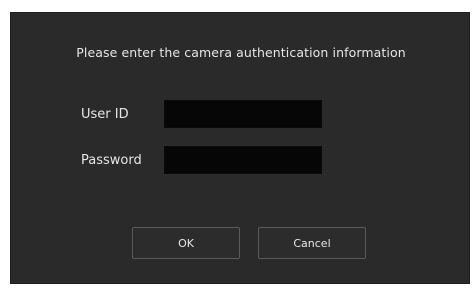  Describe the element at coordinates (105, 114) in the screenshot. I see `user-id-label: User ID` at that location.